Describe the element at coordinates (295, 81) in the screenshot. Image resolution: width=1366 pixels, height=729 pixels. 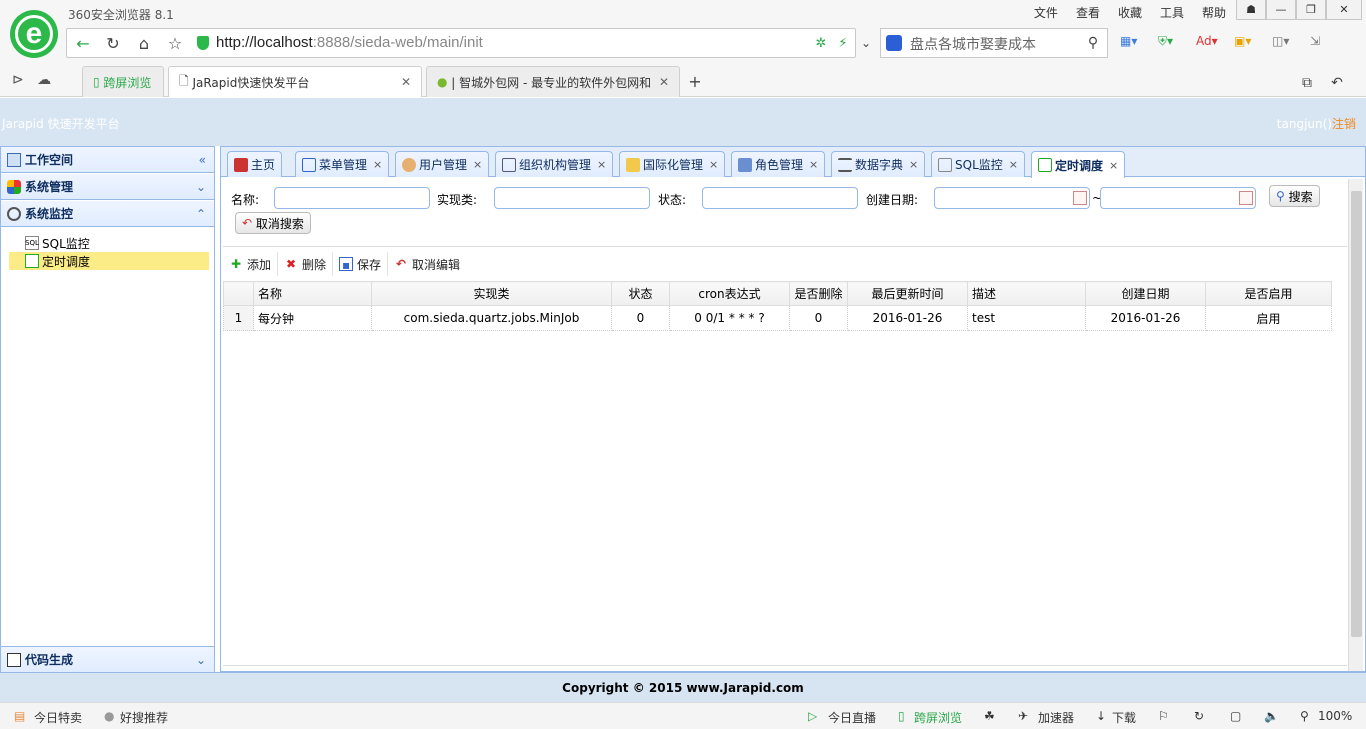
I see `tab-jarapid: 🗋 JaRapid快速快发平台 ✕` at that location.